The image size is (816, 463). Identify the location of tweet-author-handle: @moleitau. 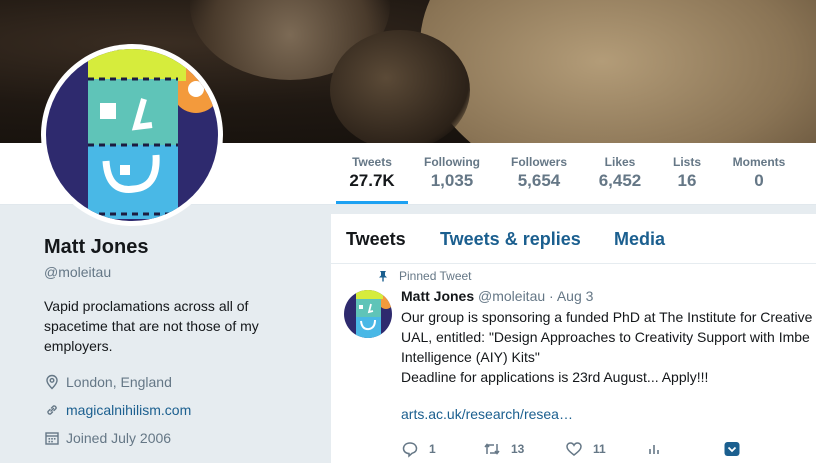
(511, 296).